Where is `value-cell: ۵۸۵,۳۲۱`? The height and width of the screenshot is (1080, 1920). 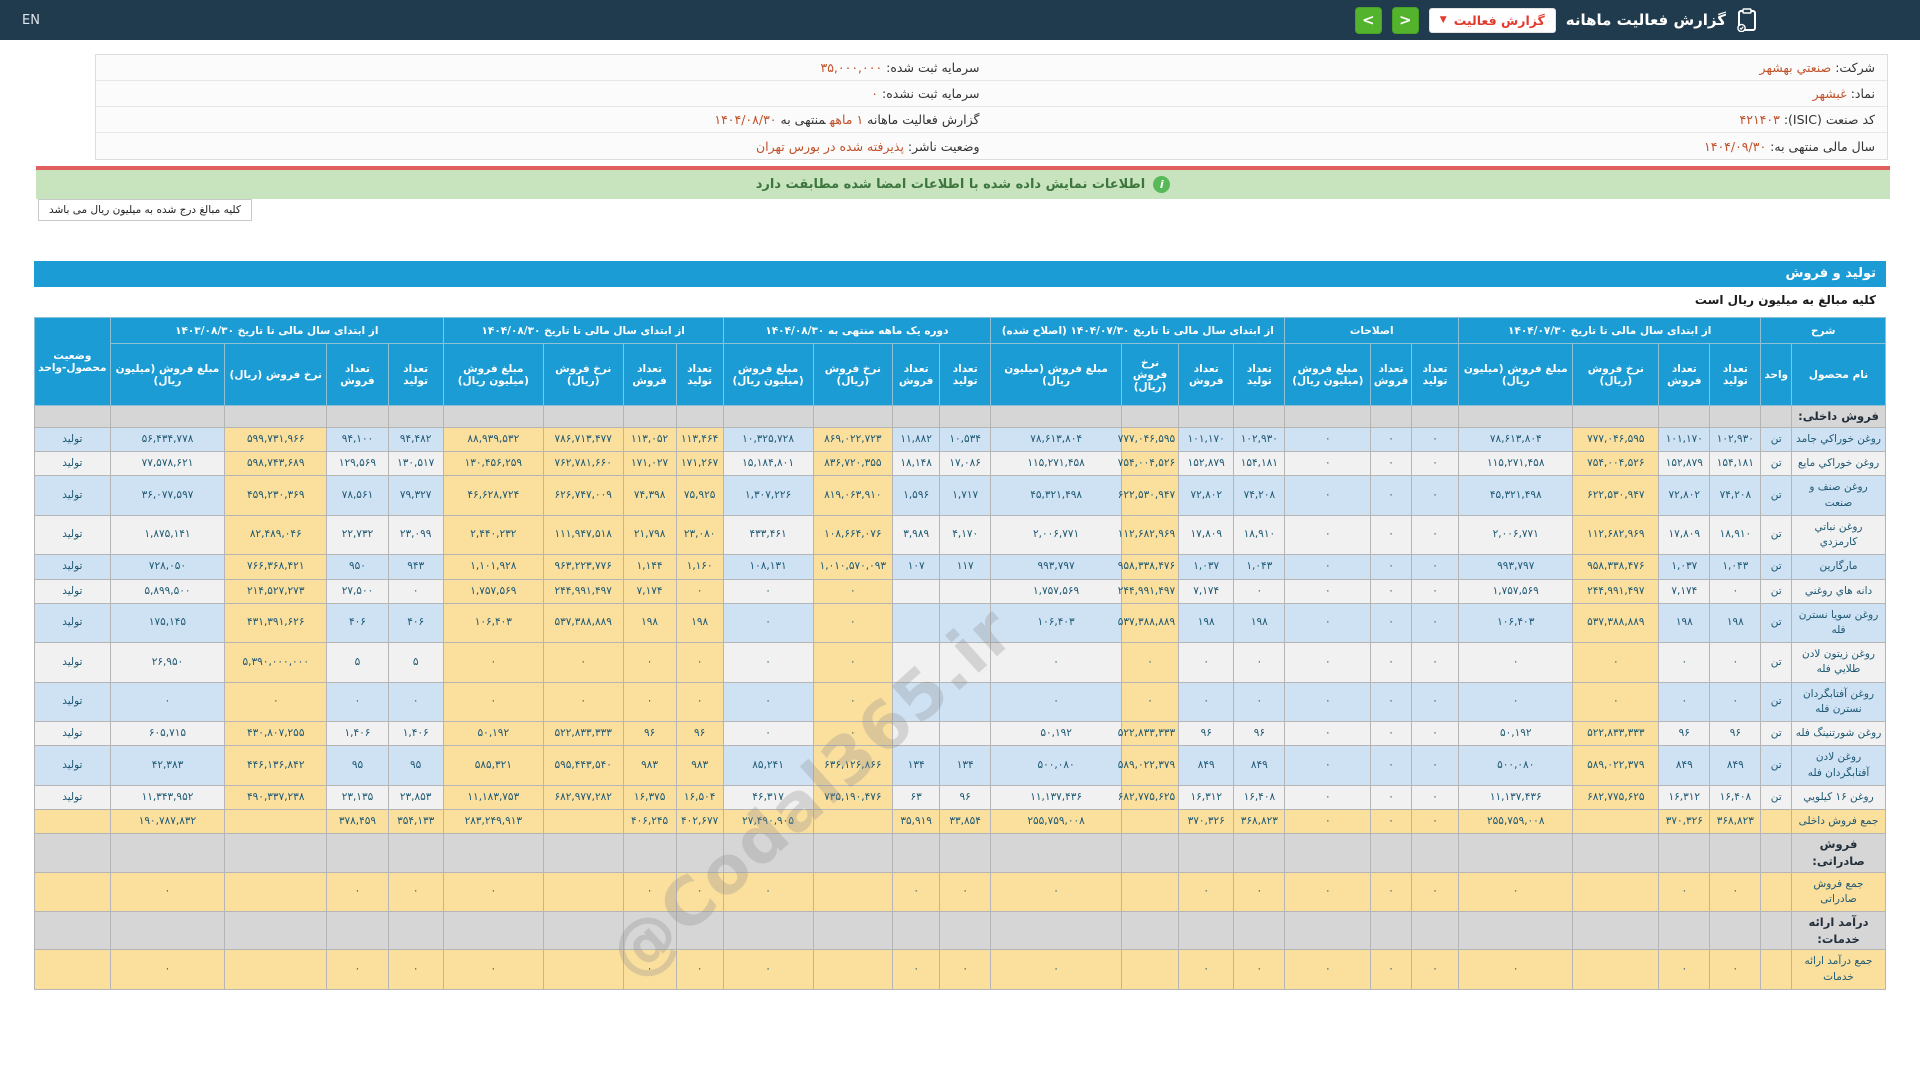
value-cell: ۵۸۵,۳۲۱ is located at coordinates (493, 765).